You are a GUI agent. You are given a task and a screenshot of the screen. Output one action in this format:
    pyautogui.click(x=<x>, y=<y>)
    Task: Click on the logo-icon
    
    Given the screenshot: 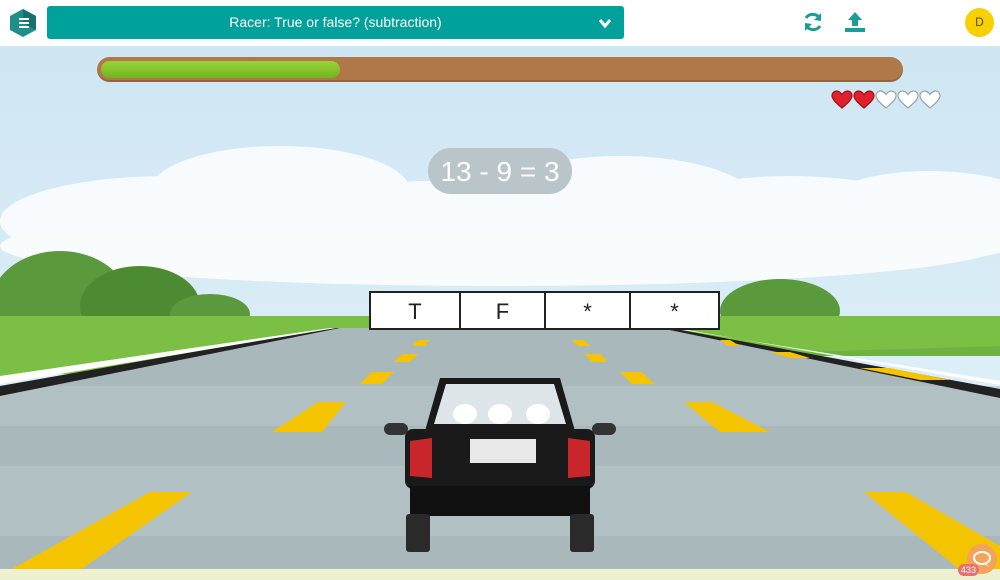 What is the action you would take?
    pyautogui.click(x=23, y=23)
    